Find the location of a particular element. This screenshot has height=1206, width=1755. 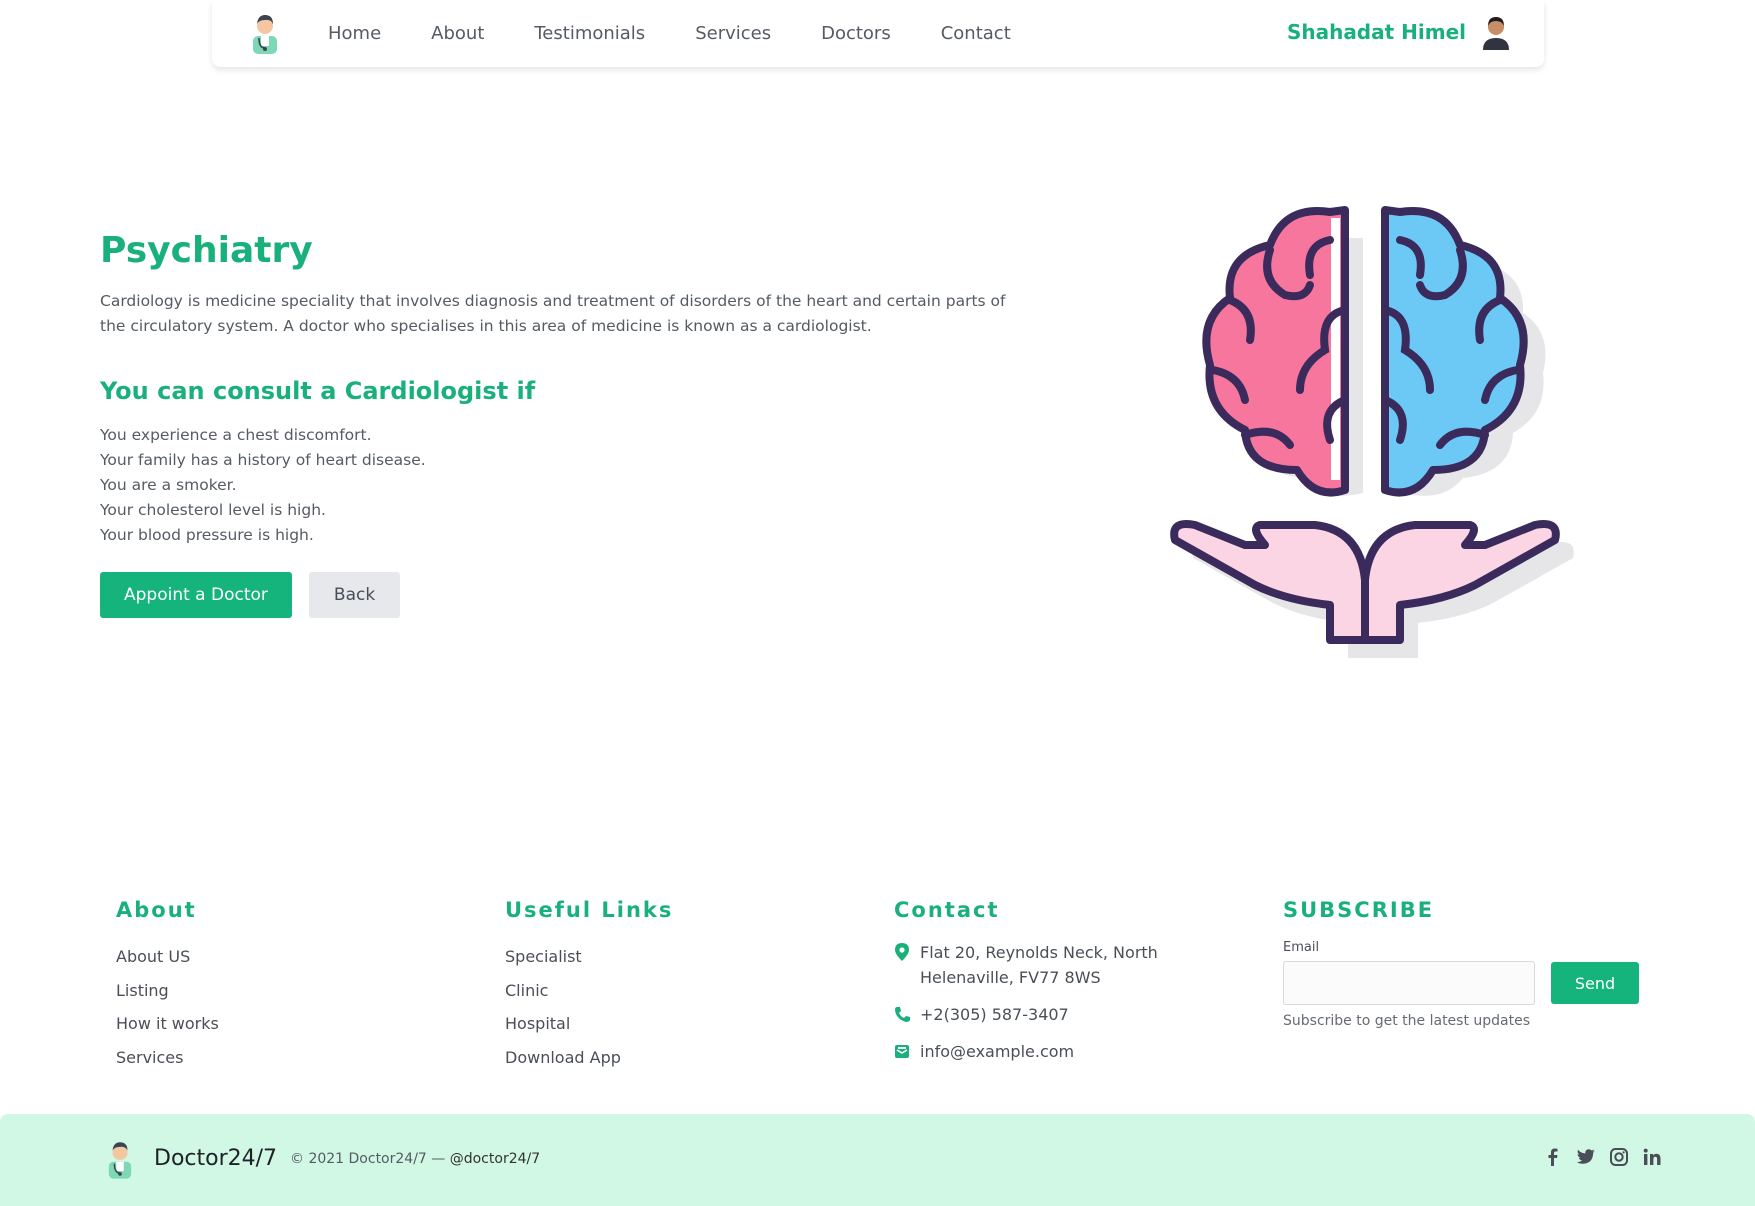

copyright-label: © 2021 Doctor24/7 — is located at coordinates (370, 1159).